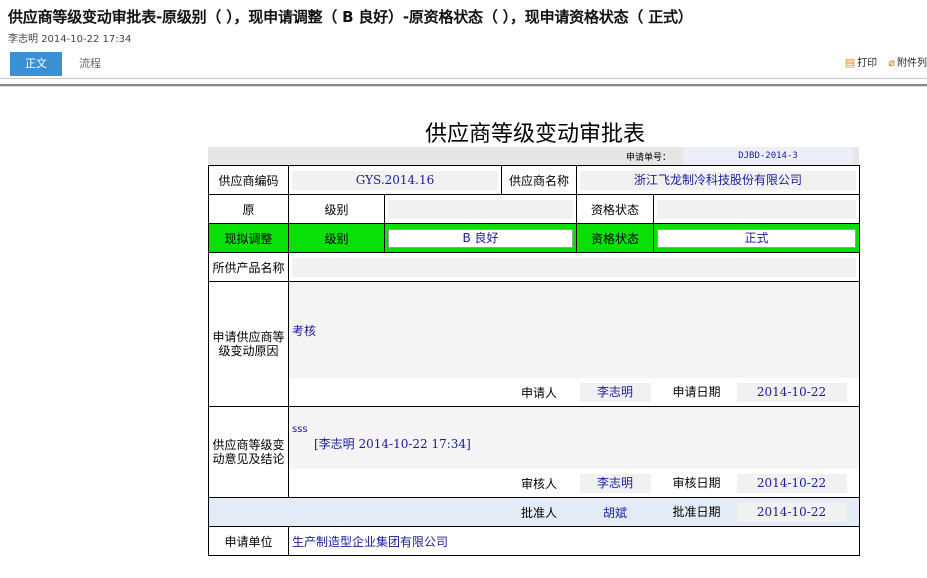 The image size is (927, 578). Describe the element at coordinates (539, 512) in the screenshot. I see `approver-label: 批准人` at that location.